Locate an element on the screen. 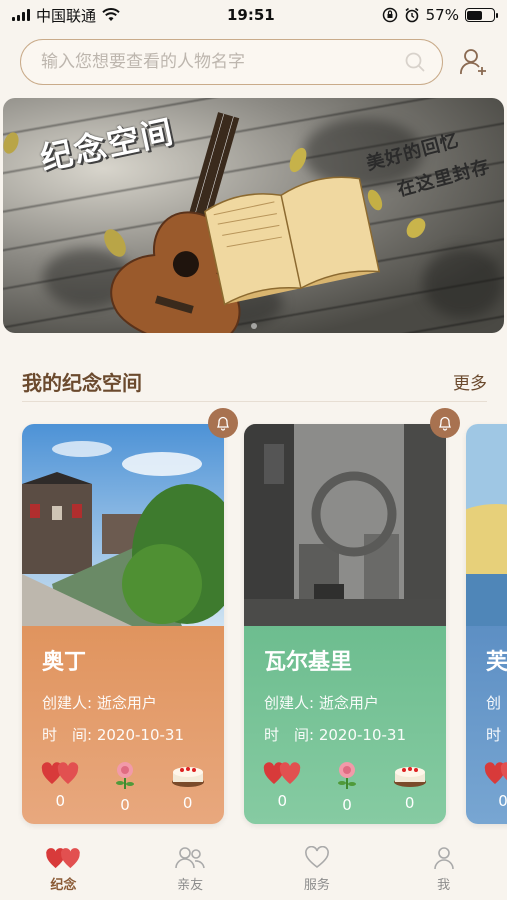 This screenshot has width=507, height=900. carrier-label: 中国联通 is located at coordinates (66, 15).